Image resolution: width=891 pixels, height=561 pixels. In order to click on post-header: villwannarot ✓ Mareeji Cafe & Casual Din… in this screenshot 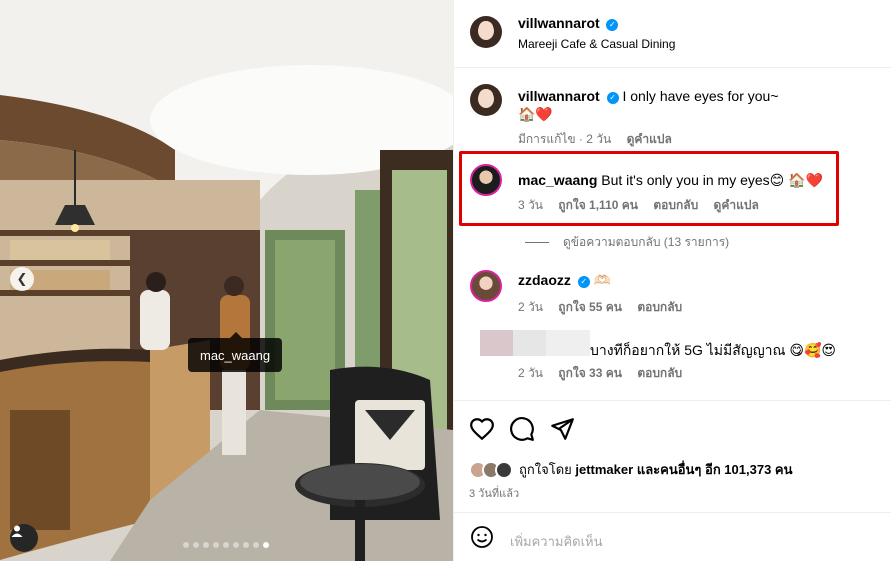, I will do `click(672, 34)`.